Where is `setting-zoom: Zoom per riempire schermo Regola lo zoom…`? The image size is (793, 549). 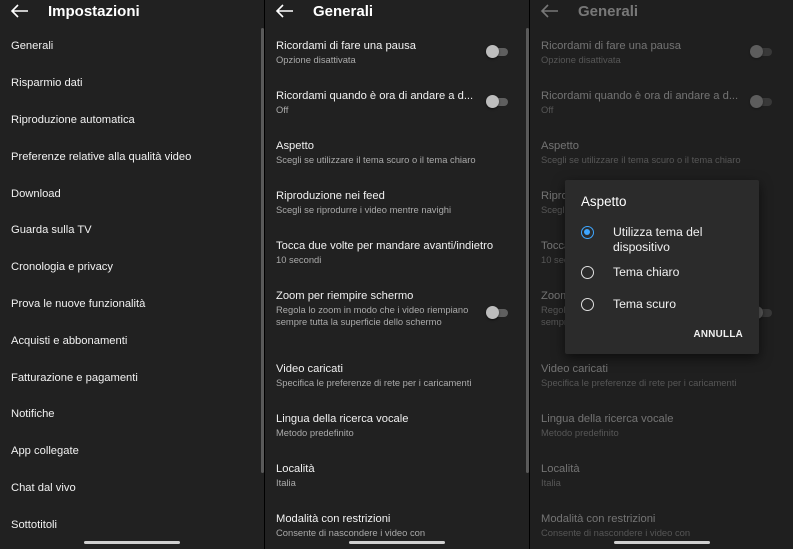 setting-zoom: Zoom per riempire schermo Regola lo zoom… is located at coordinates (376, 308).